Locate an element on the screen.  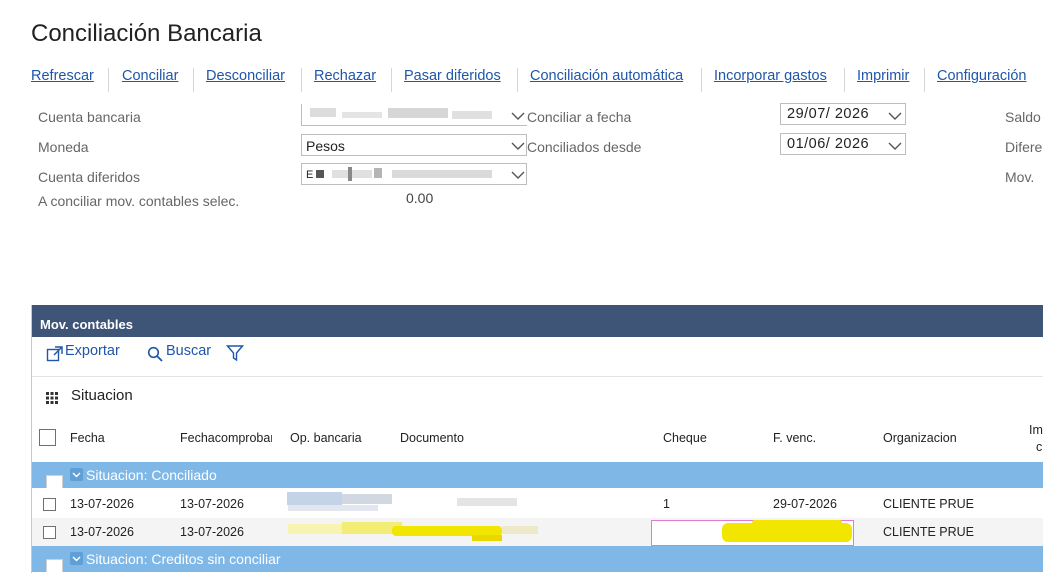
conciliar-fecha-input: 29/07/ 2026 is located at coordinates (843, 114).